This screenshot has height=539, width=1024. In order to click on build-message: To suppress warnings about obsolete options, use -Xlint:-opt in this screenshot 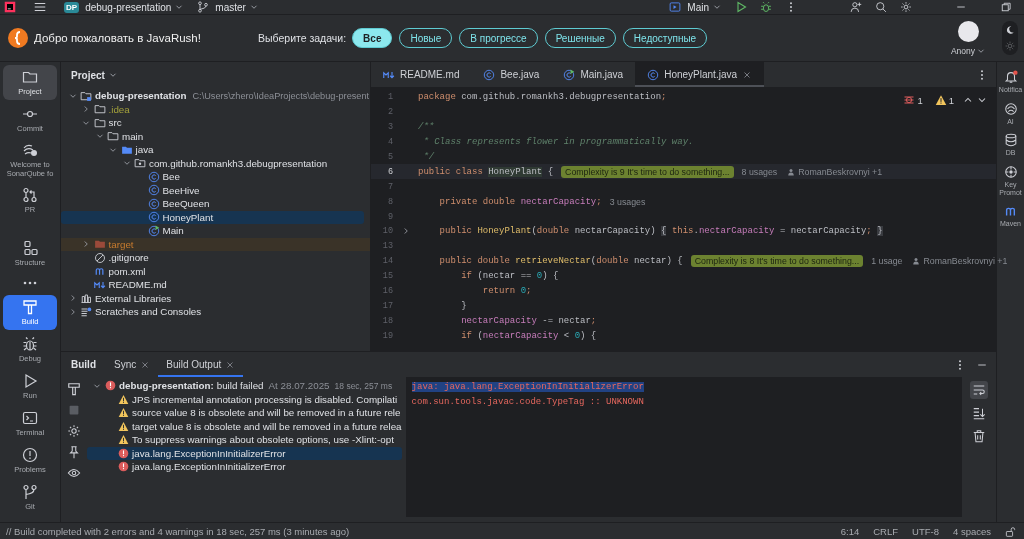, I will do `click(263, 440)`.